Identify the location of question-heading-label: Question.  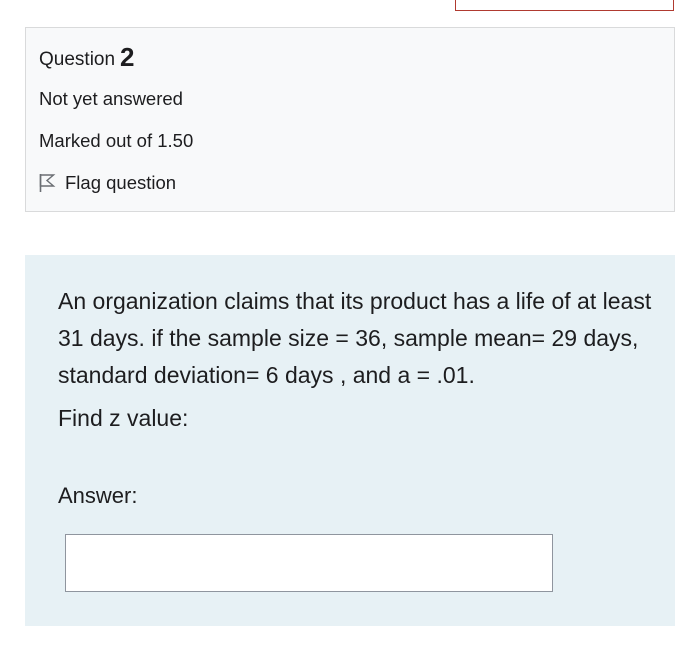
(77, 59).